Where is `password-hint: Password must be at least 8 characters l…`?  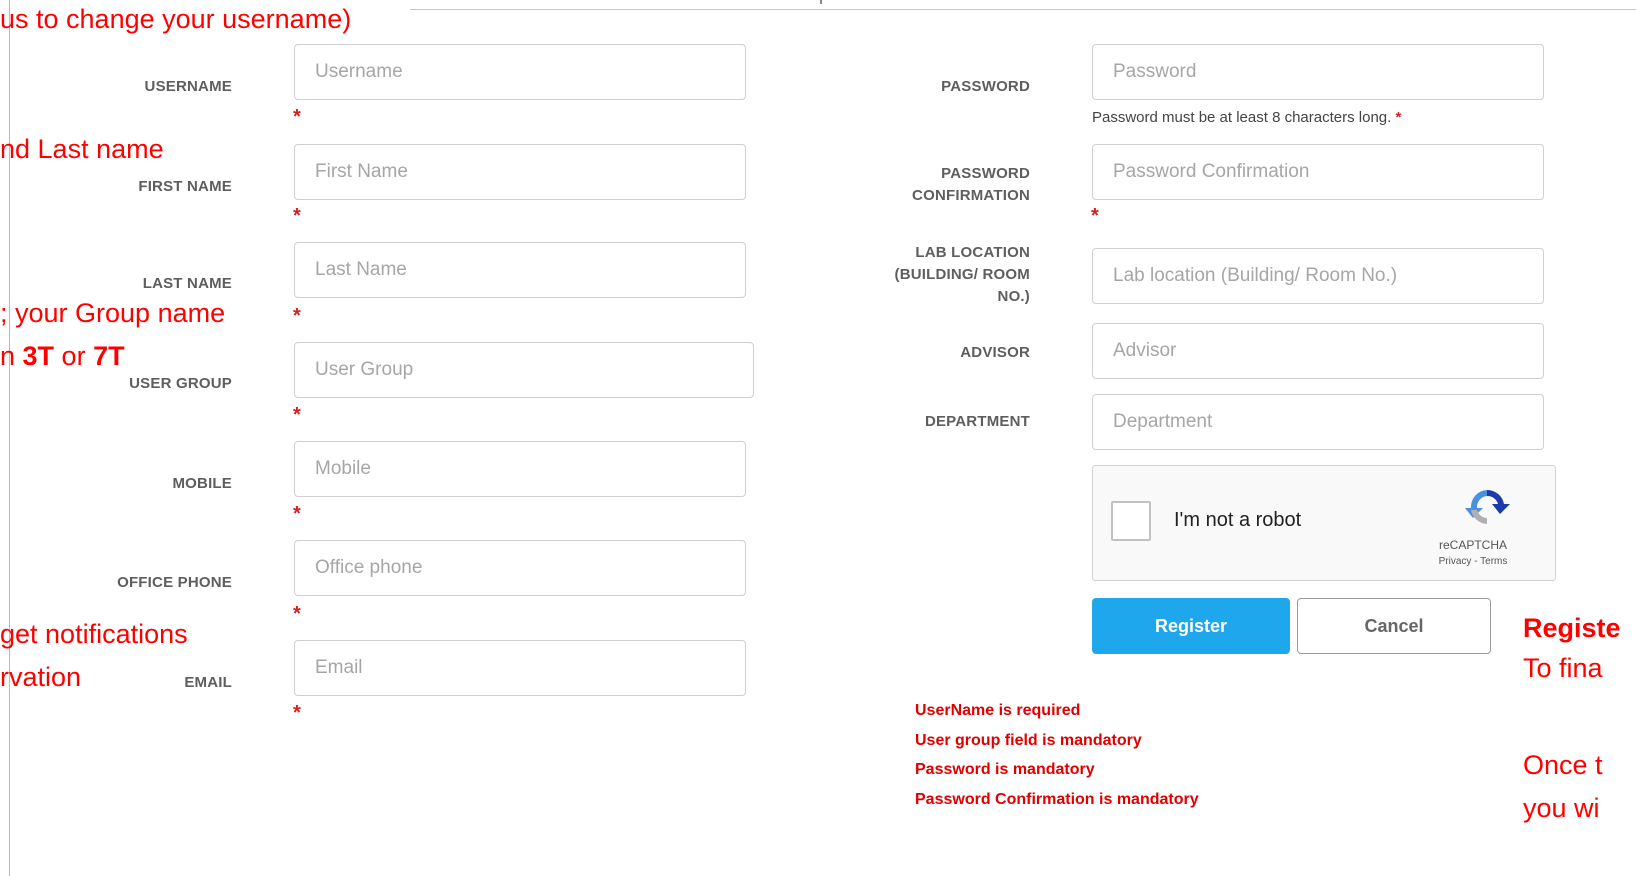 password-hint: Password must be at least 8 characters l… is located at coordinates (1246, 117).